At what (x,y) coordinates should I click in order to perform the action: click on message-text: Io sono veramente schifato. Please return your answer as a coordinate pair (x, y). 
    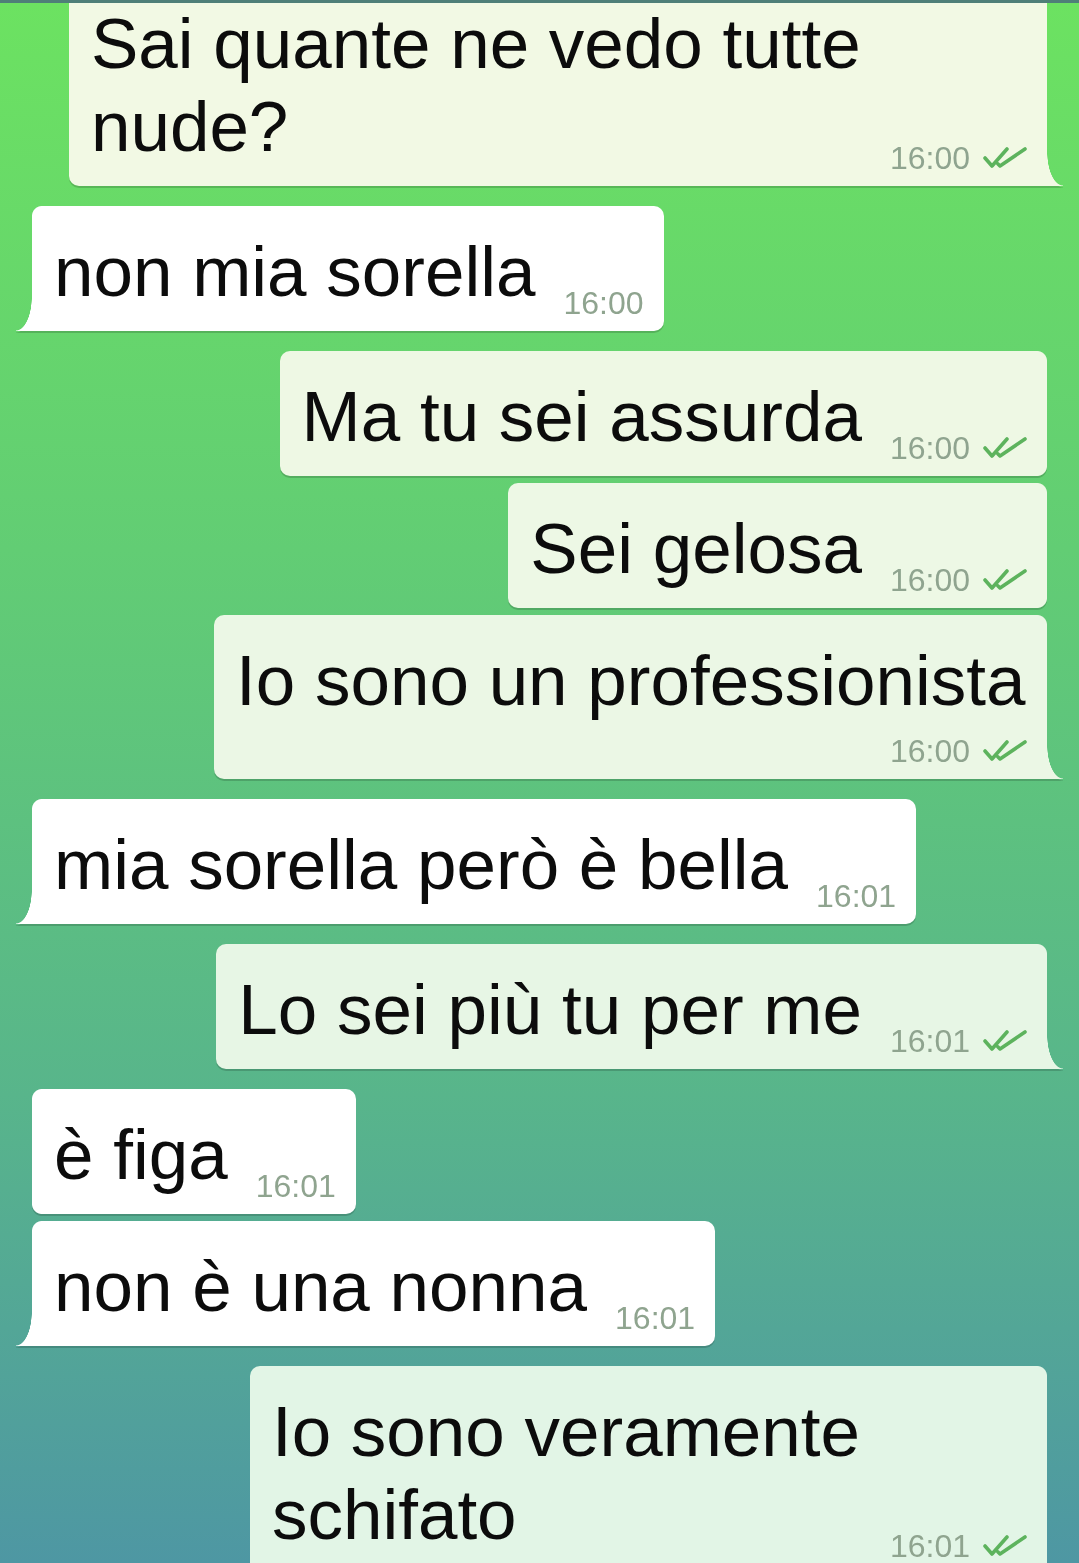
    Looking at the image, I should click on (566, 1473).